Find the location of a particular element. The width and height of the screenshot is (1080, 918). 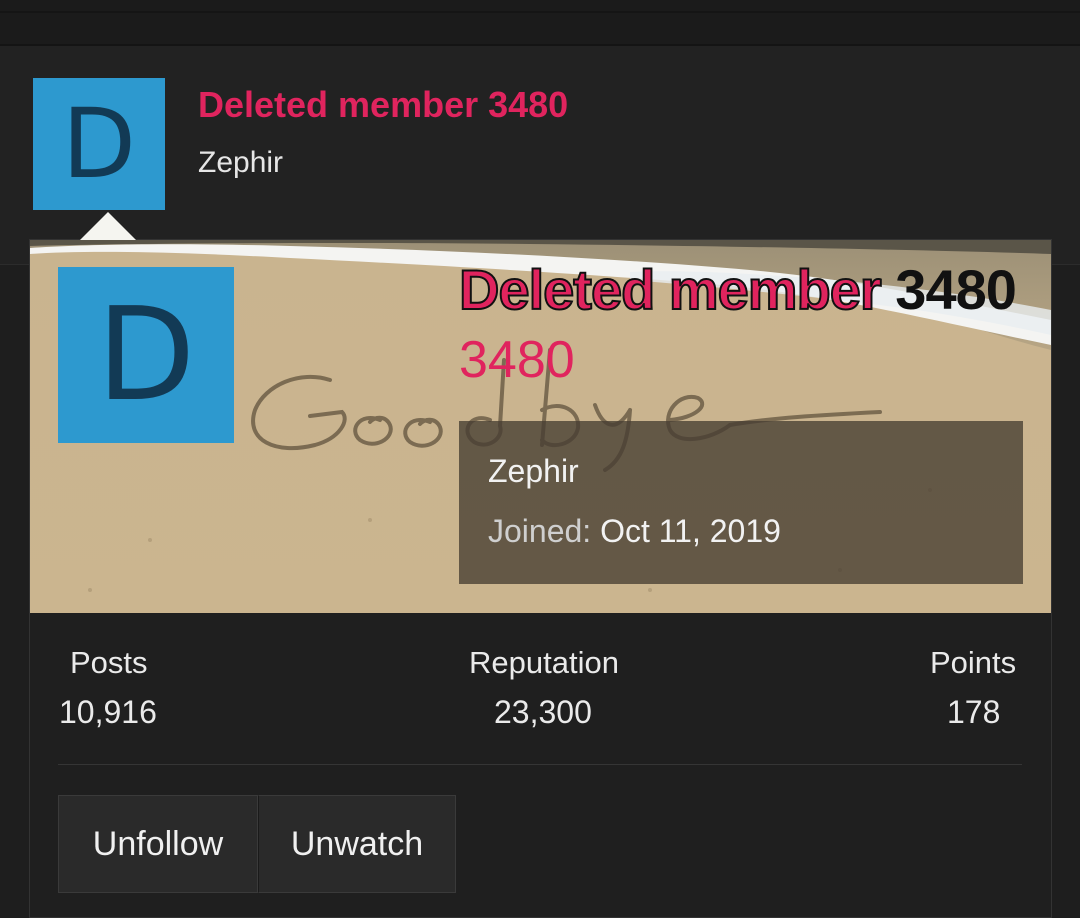

tooltip-arrow is located at coordinates (108, 226).